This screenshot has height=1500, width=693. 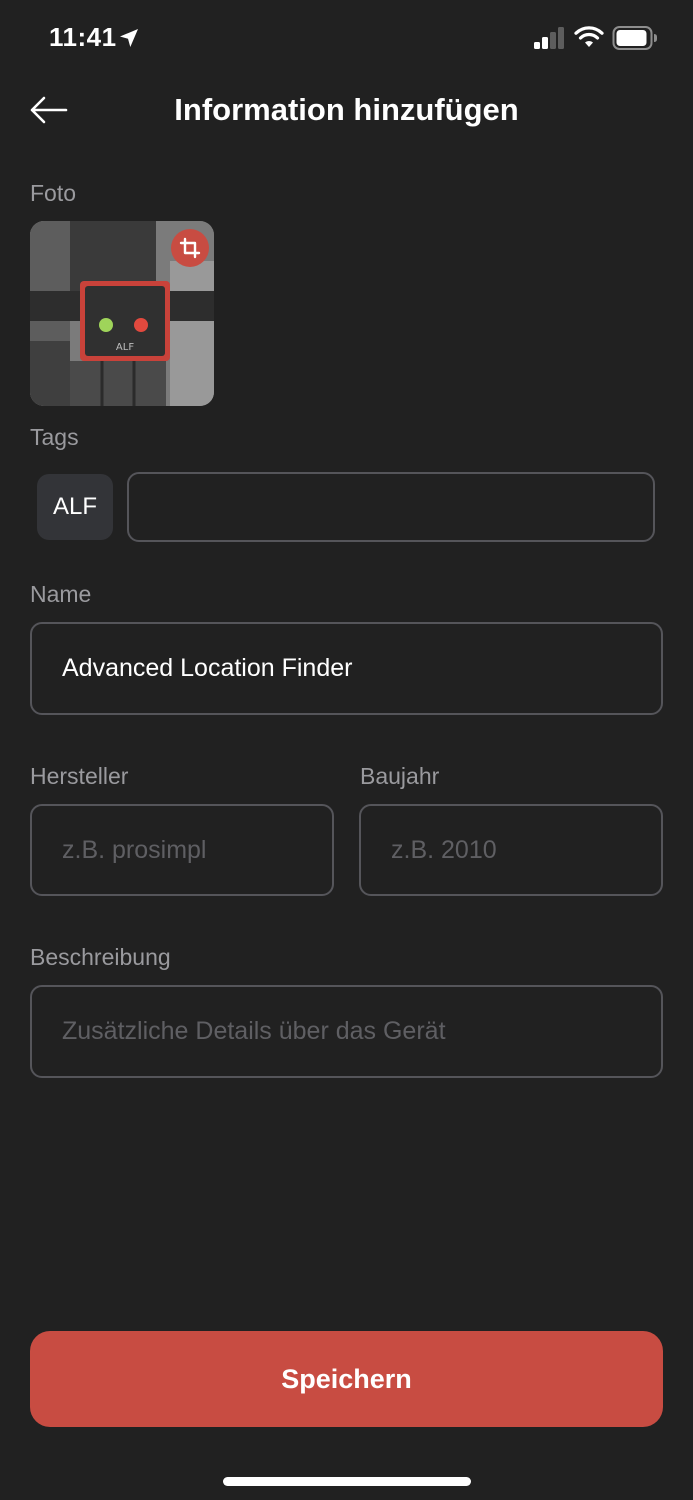 What do you see at coordinates (125, 347) in the screenshot?
I see `device-photo-text: ALF` at bounding box center [125, 347].